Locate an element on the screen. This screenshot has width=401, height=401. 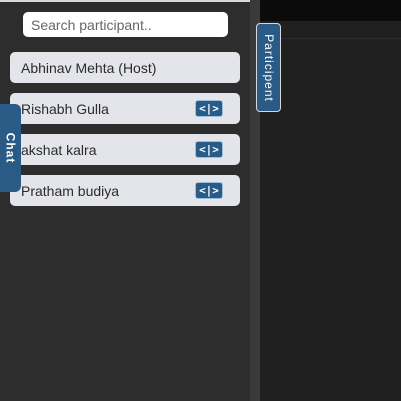
chat-tab: Chat is located at coordinates (10, 148).